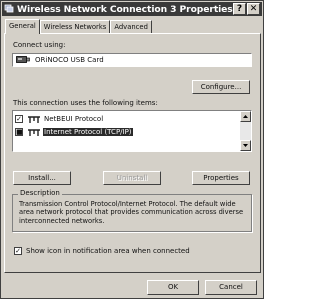 The height and width of the screenshot is (299, 320). Describe the element at coordinates (125, 9) in the screenshot. I see `window-title: Wireless Network Connection 3 Properties` at that location.